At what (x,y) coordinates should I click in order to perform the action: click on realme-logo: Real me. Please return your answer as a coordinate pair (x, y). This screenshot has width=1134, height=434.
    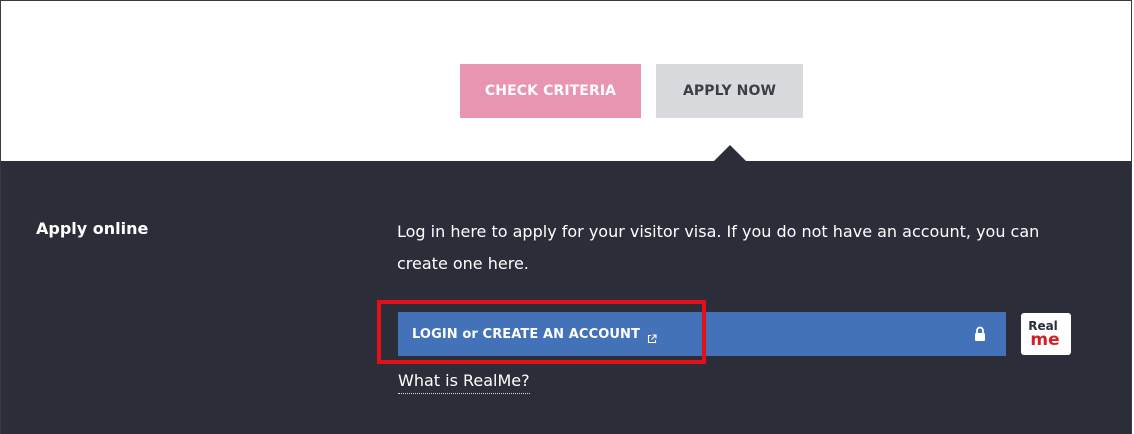
    Looking at the image, I should click on (1046, 334).